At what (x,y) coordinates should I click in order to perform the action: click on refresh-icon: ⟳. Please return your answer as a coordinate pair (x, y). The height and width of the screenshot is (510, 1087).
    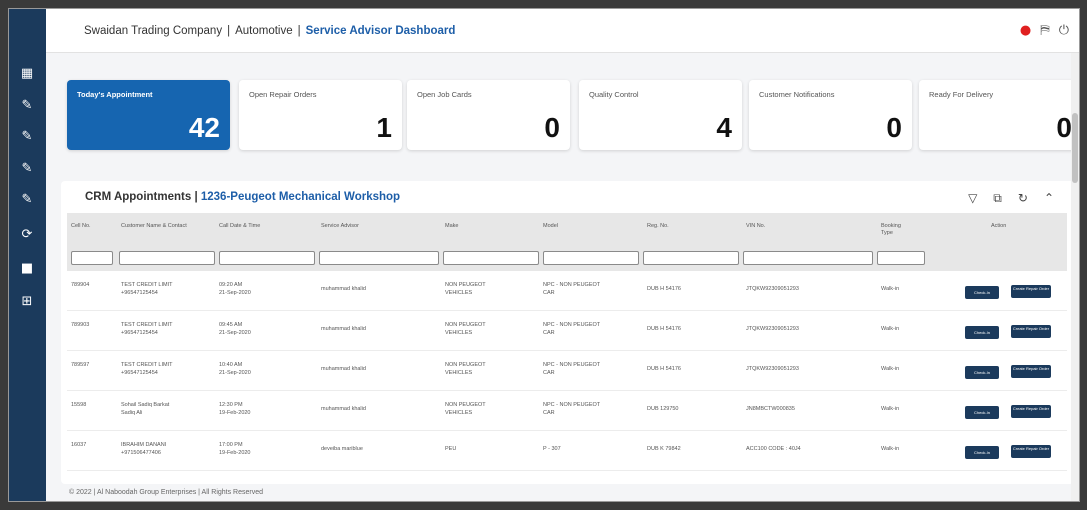
    Looking at the image, I should click on (27, 235).